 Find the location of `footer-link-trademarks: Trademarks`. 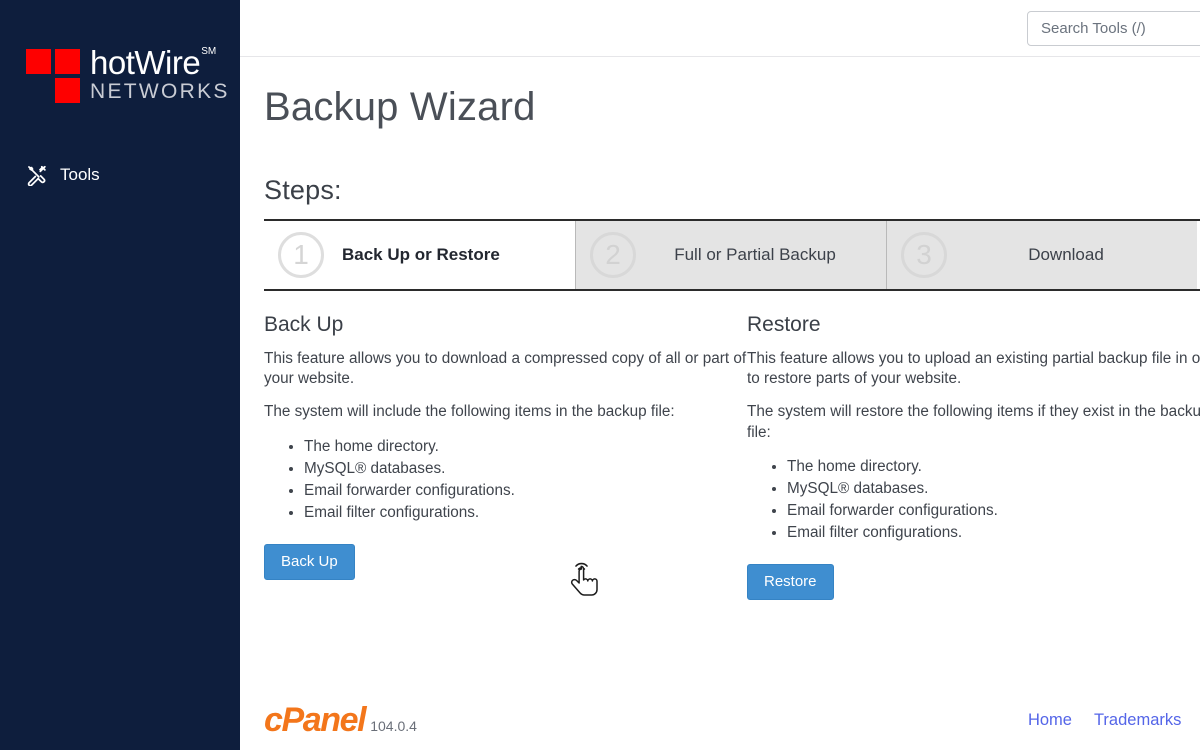

footer-link-trademarks: Trademarks is located at coordinates (1137, 720).